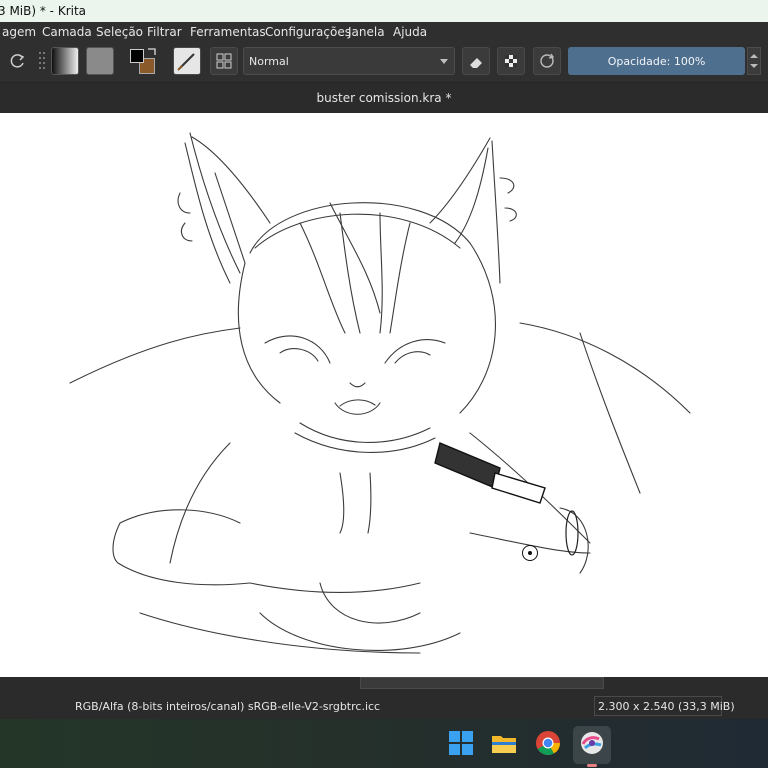  I want to click on file-explorer-icon, so click(504, 743).